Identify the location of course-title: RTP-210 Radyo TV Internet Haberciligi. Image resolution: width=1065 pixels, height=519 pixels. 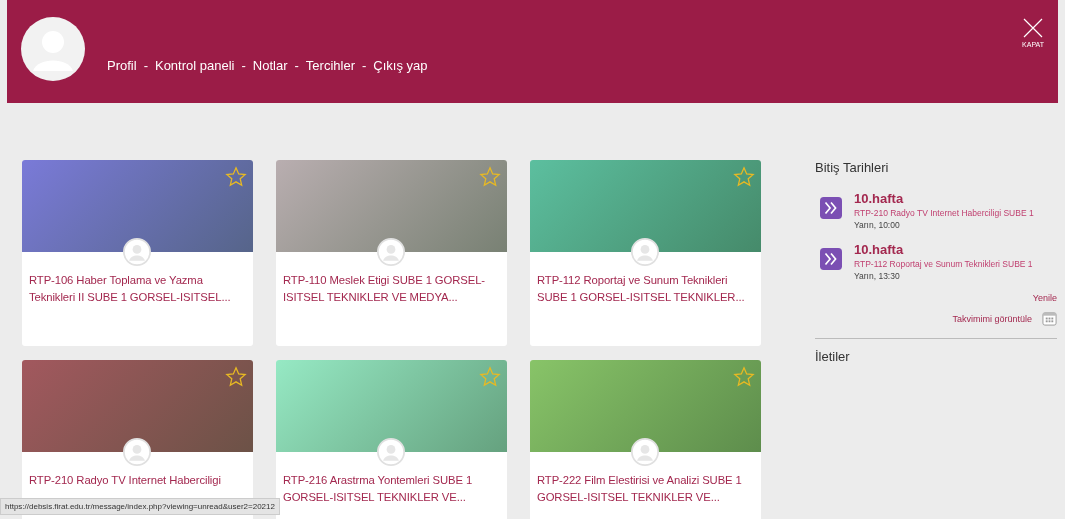
(137, 470).